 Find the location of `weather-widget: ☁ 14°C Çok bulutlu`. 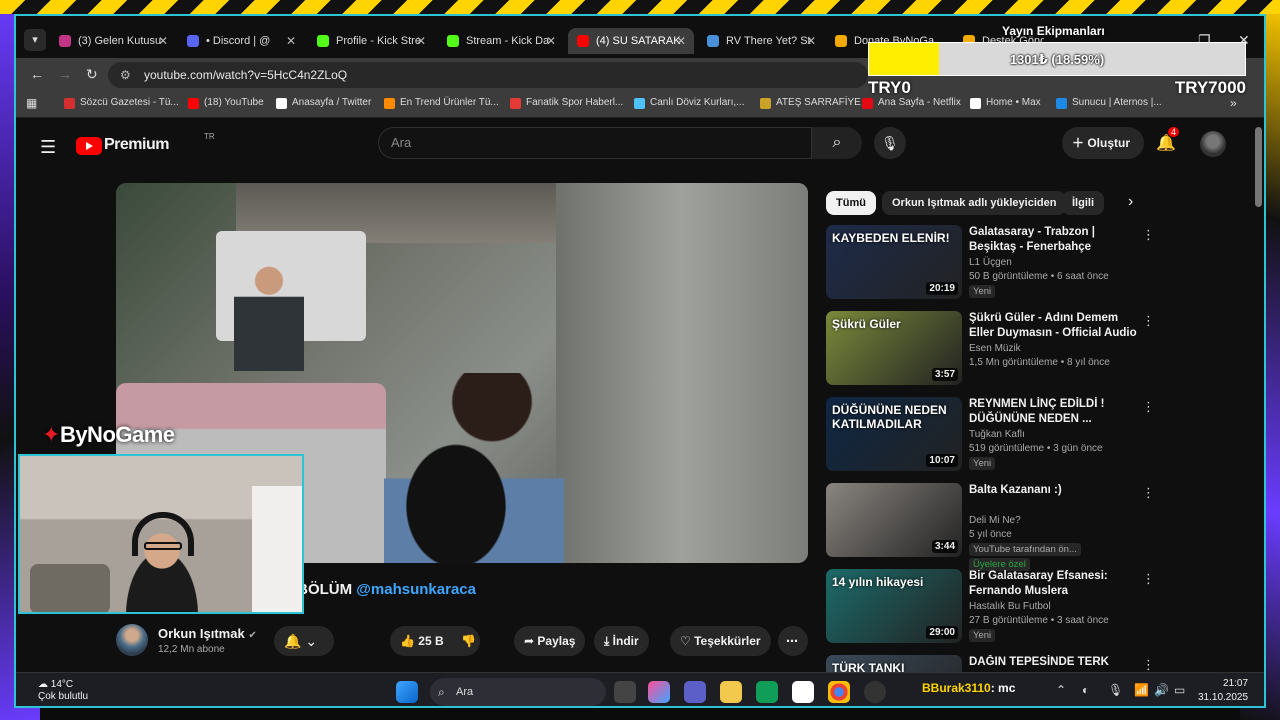

weather-widget: ☁ 14°C Çok bulutlu is located at coordinates (63, 691).